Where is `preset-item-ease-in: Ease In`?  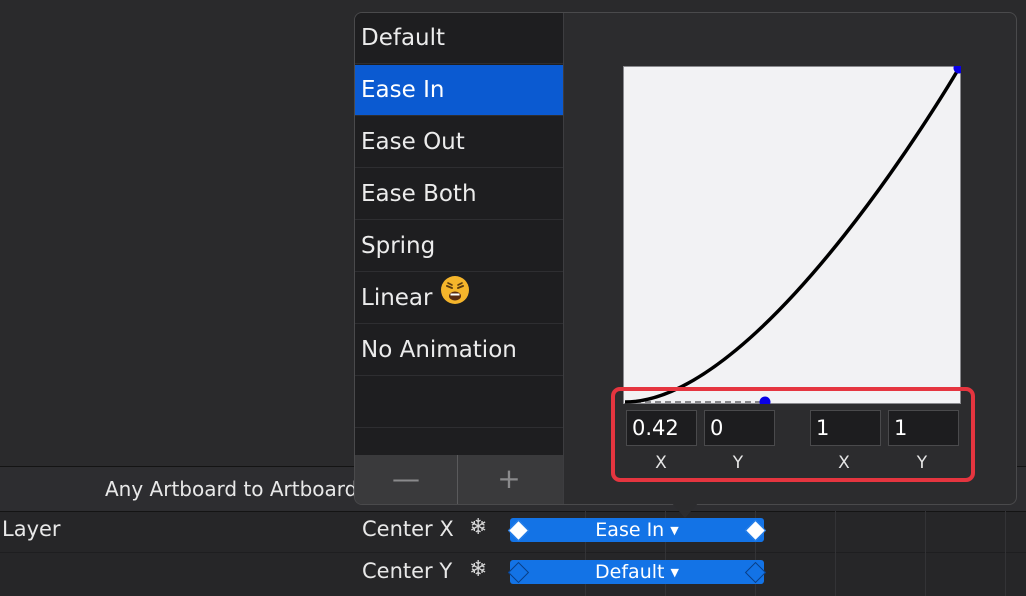
preset-item-ease-in: Ease In is located at coordinates (459, 90).